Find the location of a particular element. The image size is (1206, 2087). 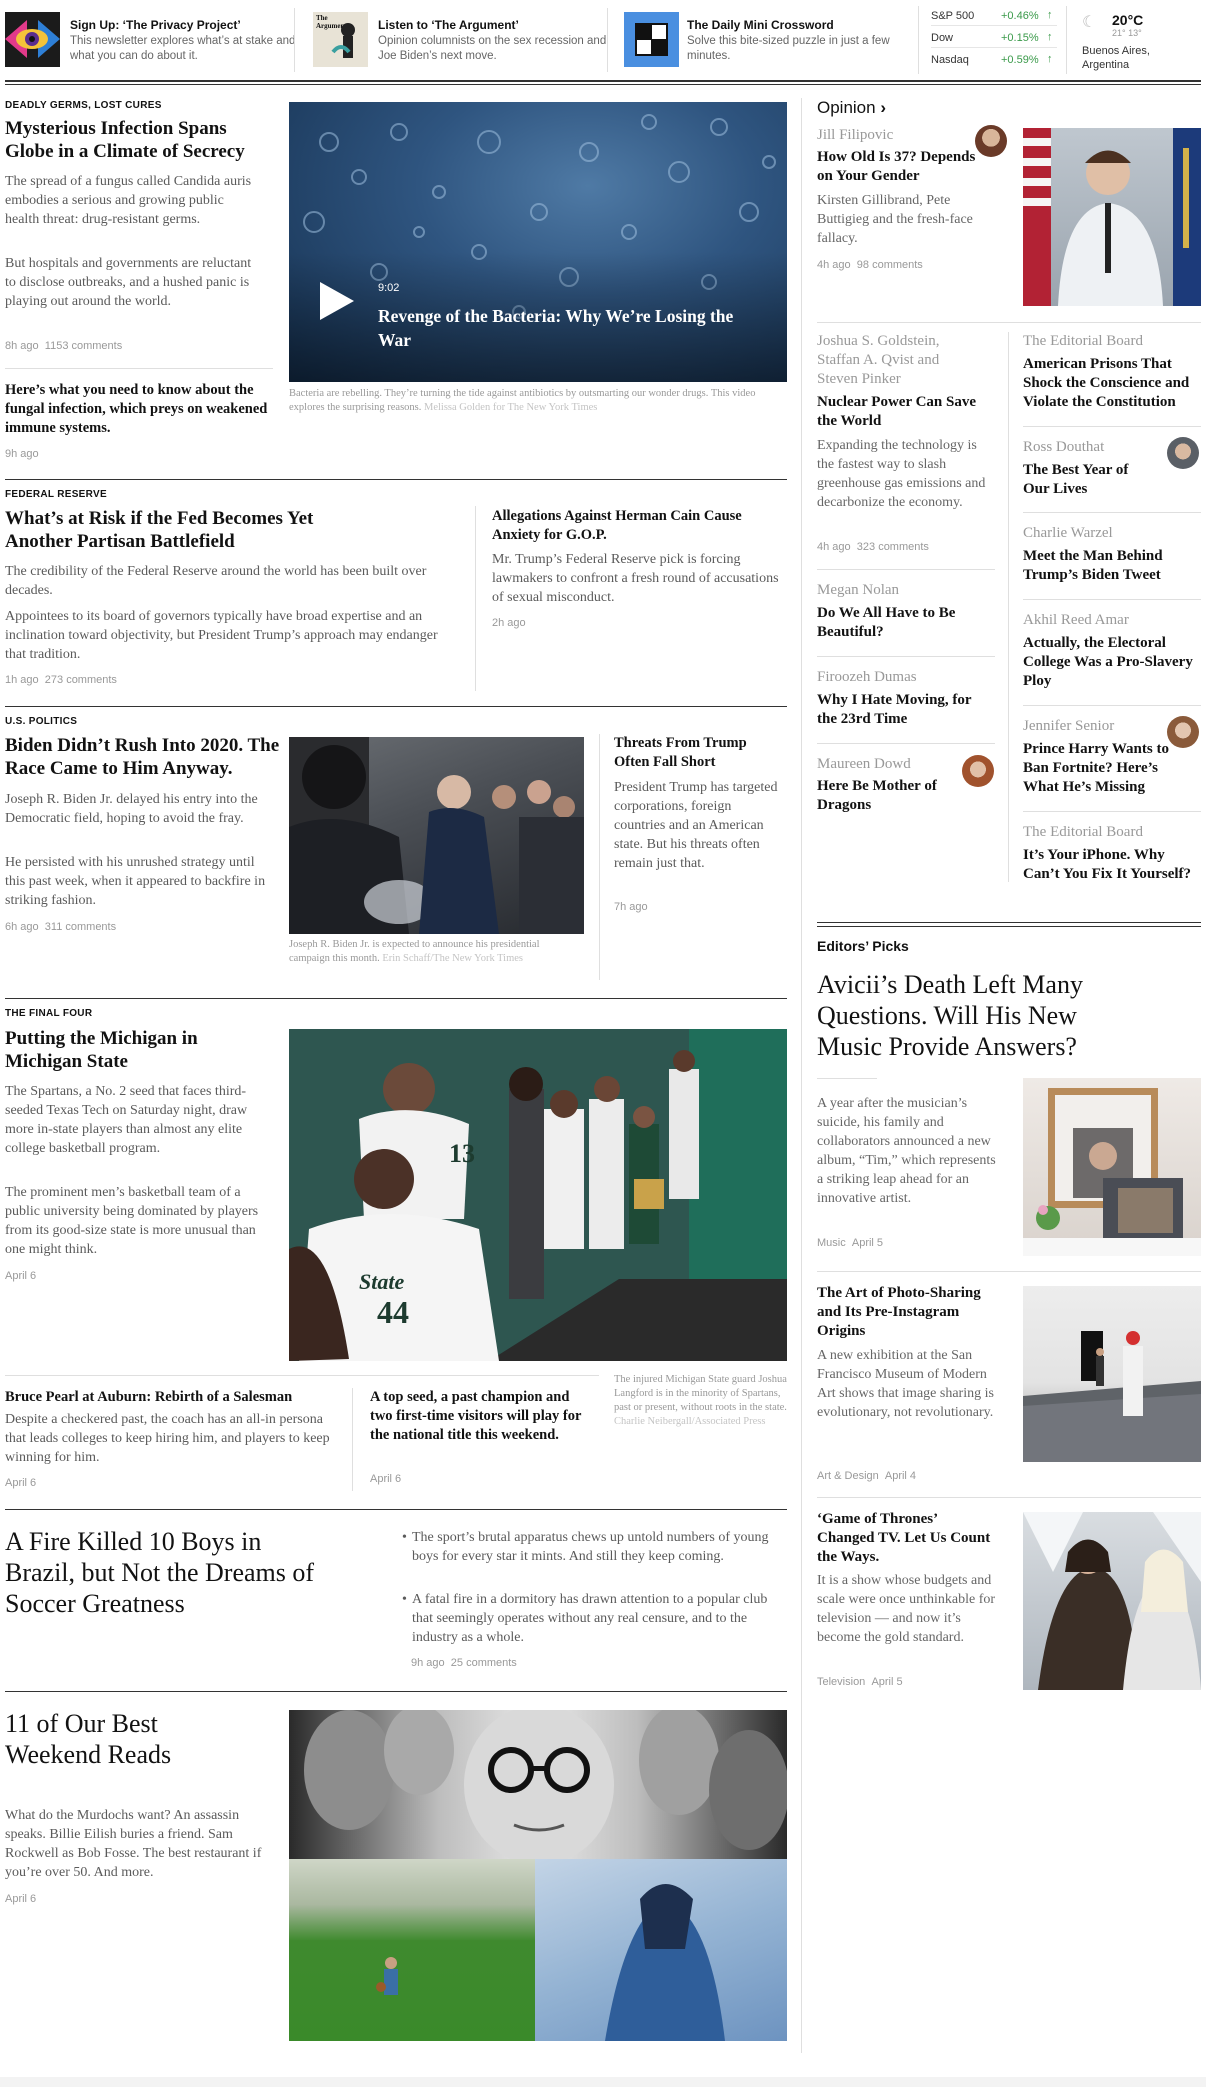

opinion-author: Charlie Warzel is located at coordinates (1068, 533).